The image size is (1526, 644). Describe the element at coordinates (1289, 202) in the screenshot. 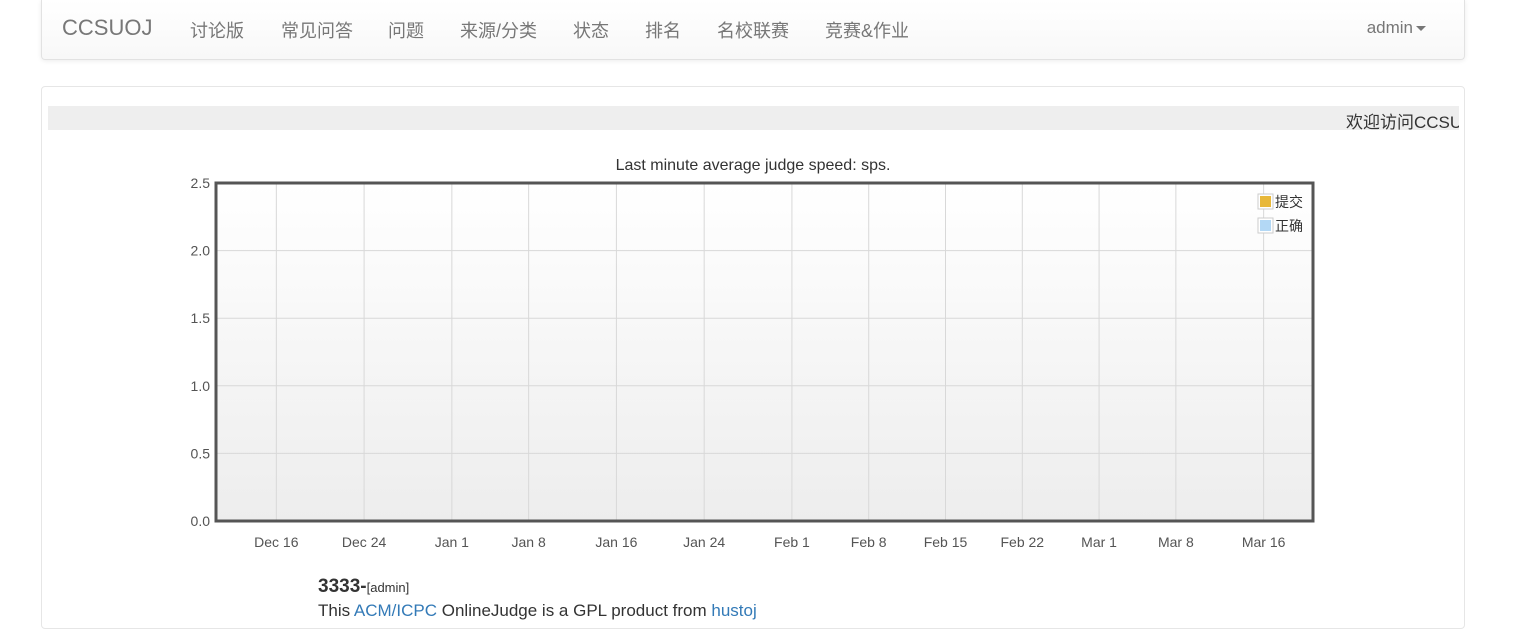

I see `legend-label: 提交` at that location.